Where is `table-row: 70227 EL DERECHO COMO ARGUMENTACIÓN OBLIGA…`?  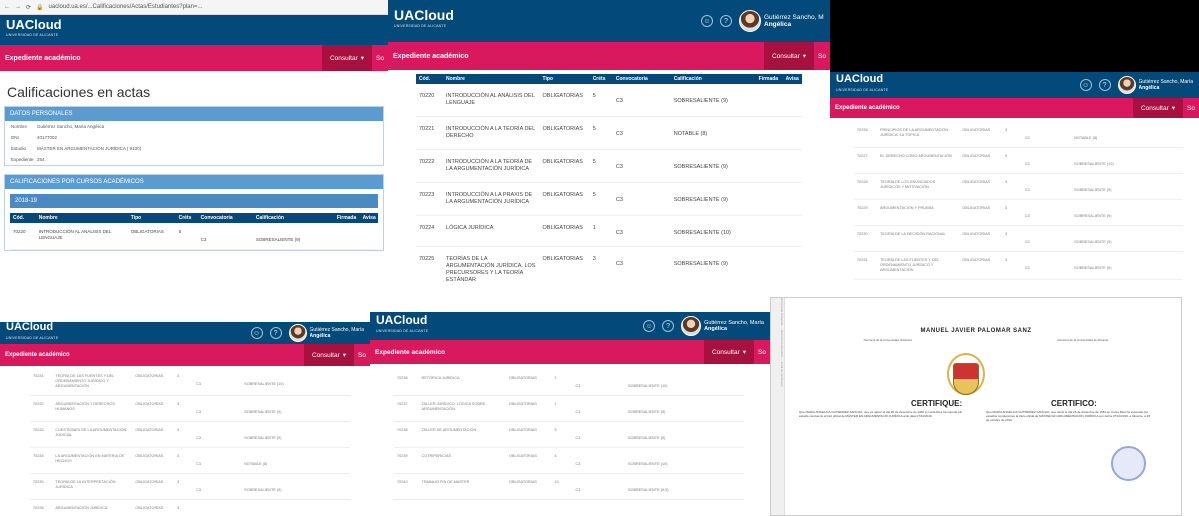 table-row: 70227 EL DERECHO COMO ARGUMENTACIÓN OBLIGA… is located at coordinates (1018, 160).